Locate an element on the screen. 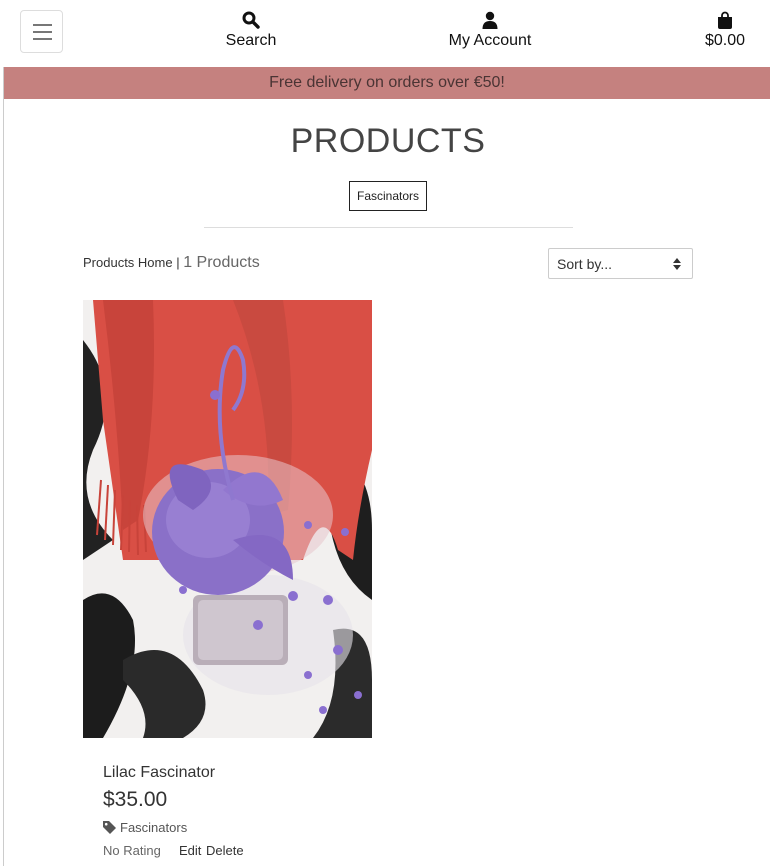 The image size is (770, 866). search-nav-link: Search is located at coordinates (251, 30).